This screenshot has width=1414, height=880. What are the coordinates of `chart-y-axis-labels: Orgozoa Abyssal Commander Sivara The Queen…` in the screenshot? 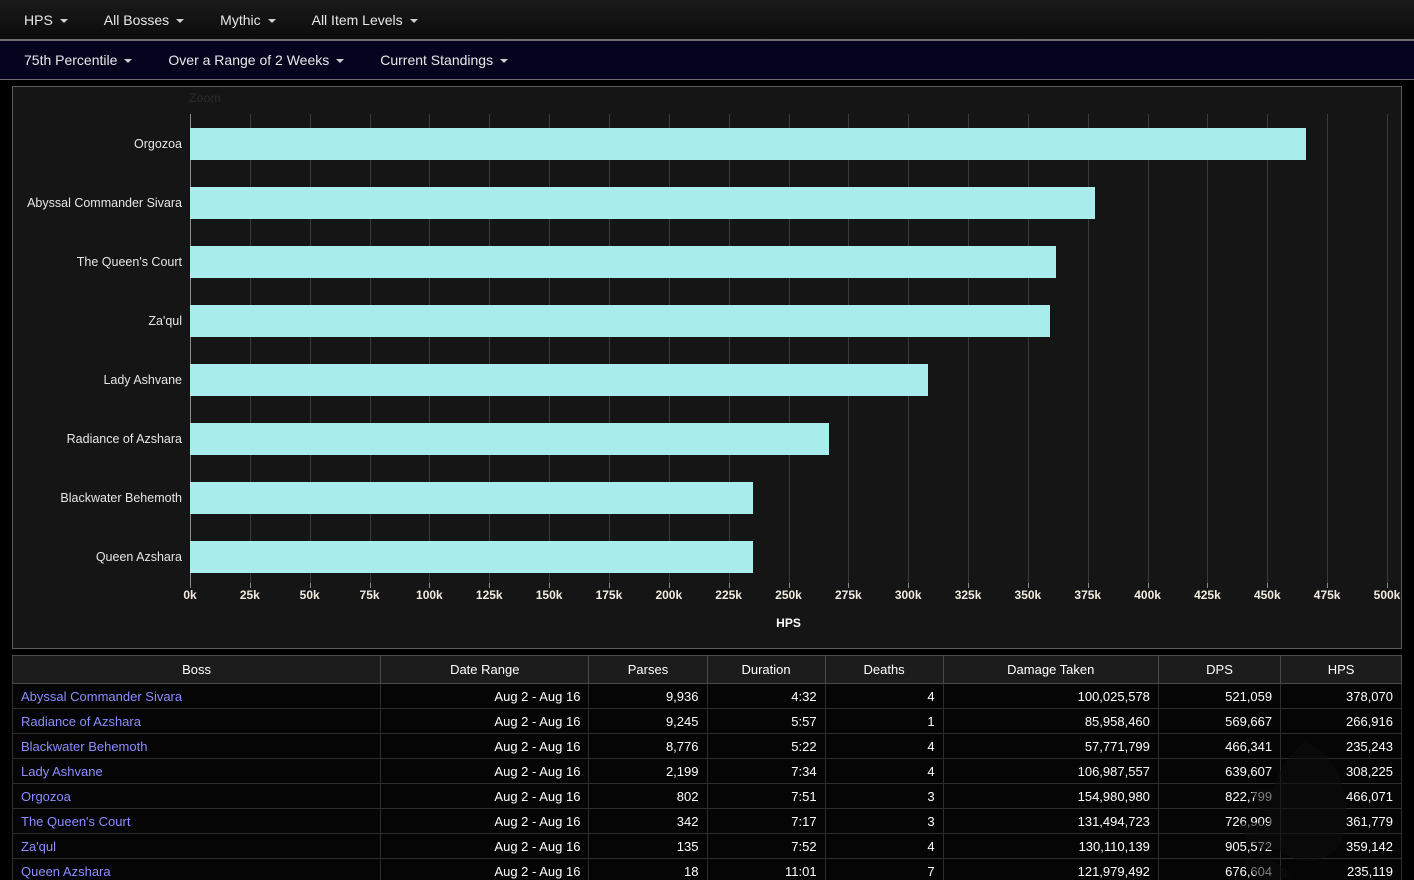 It's located at (101, 350).